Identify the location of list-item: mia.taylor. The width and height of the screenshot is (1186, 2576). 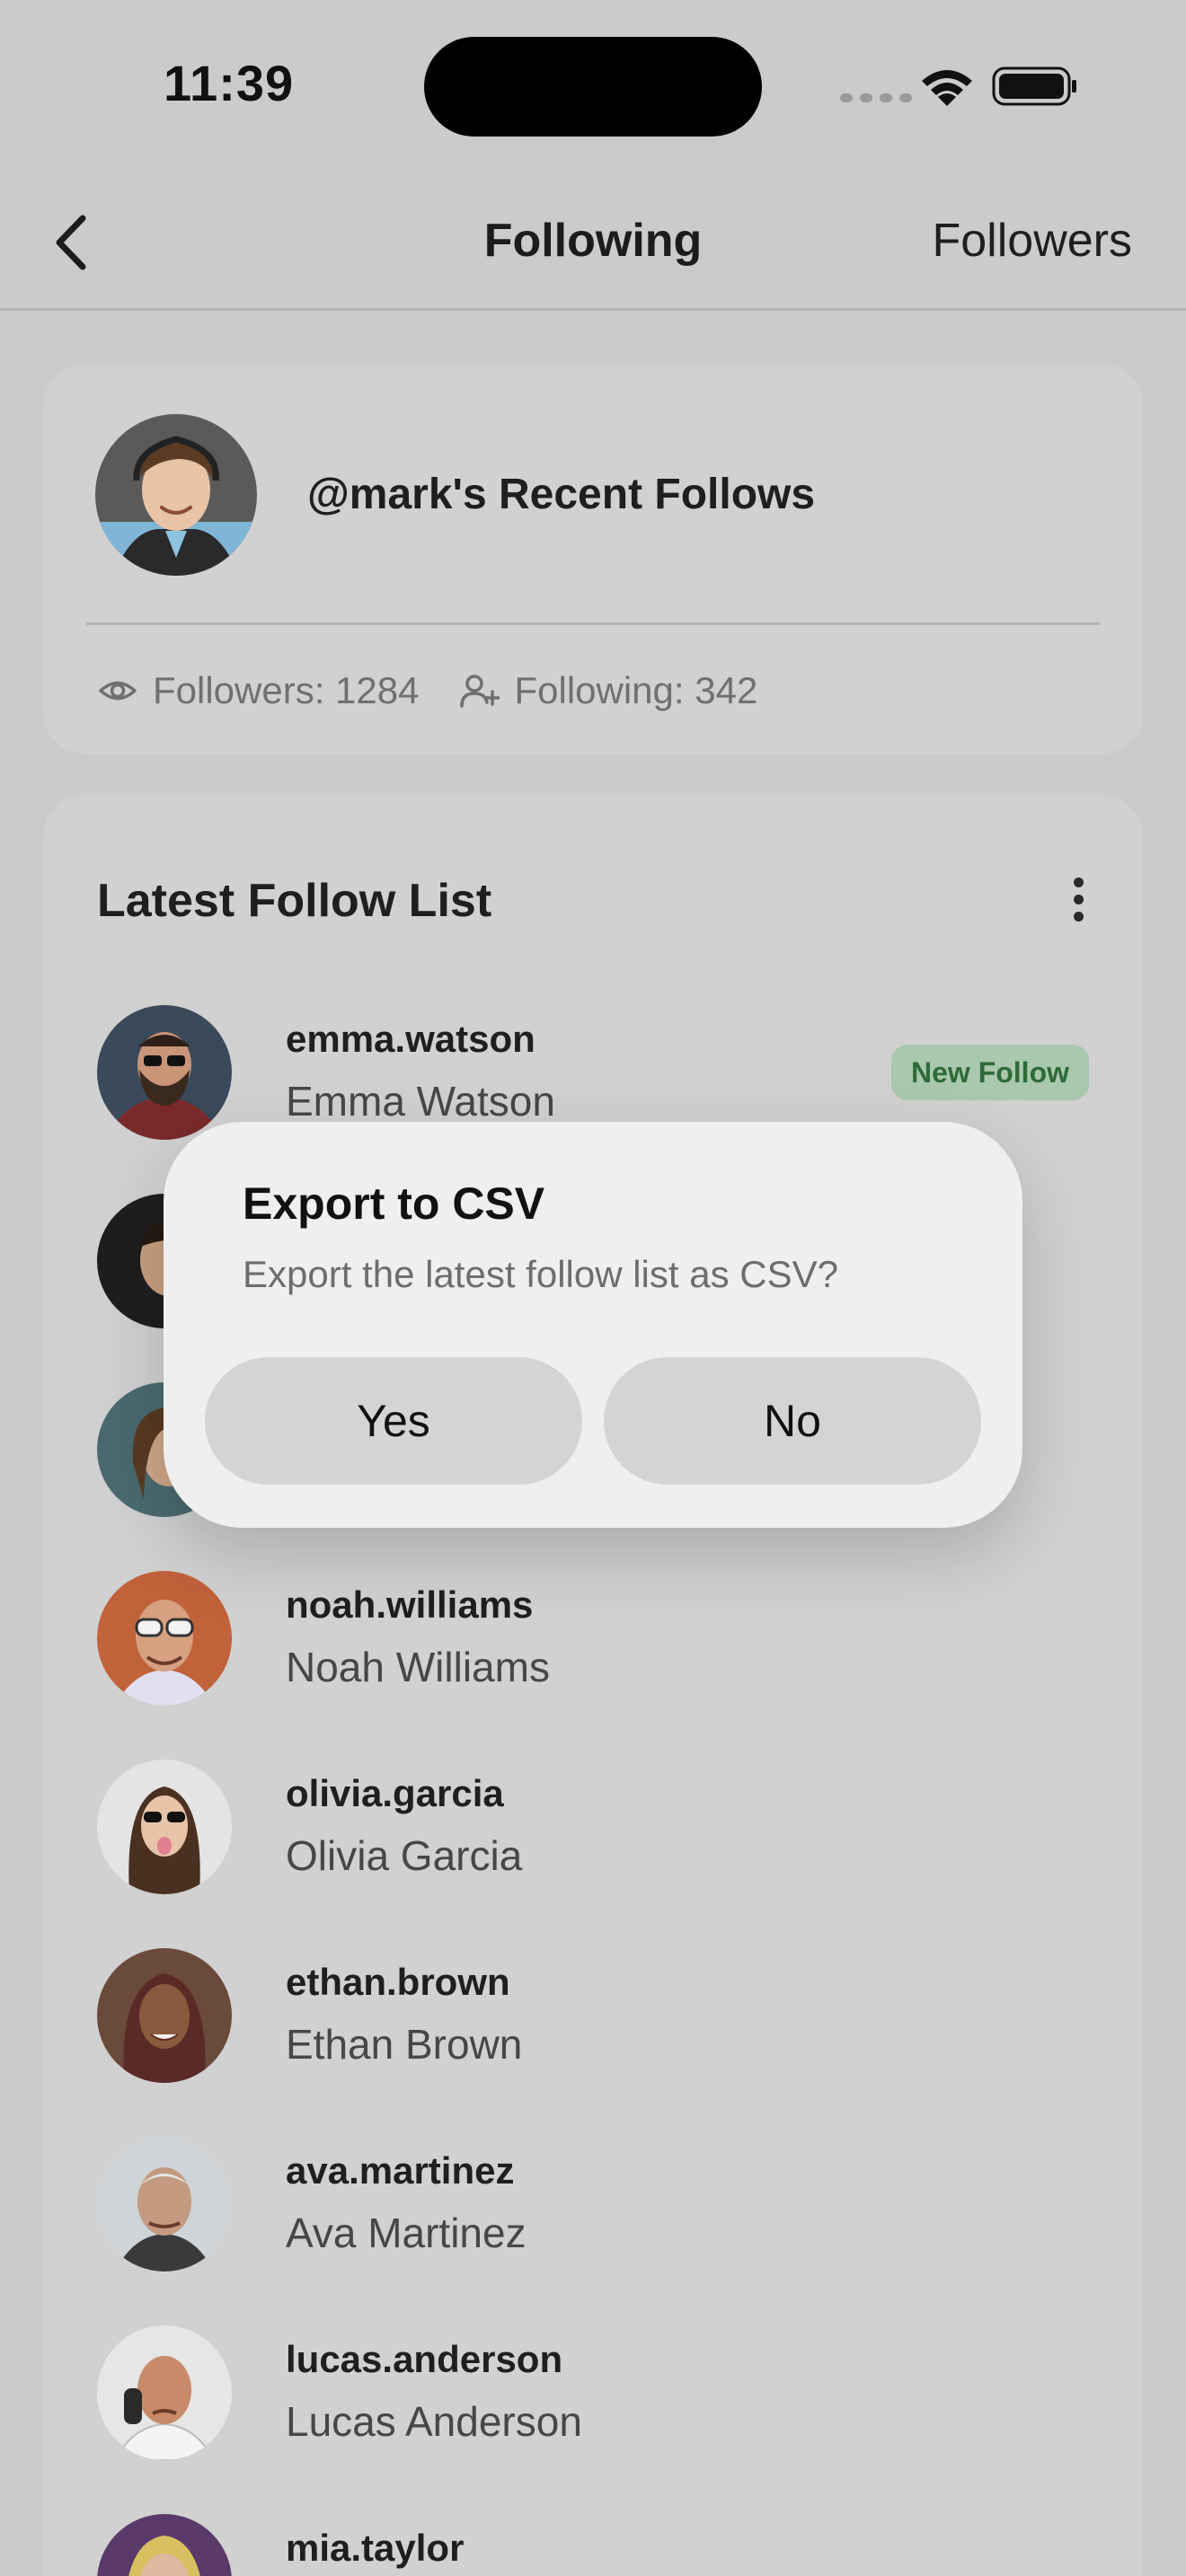
(593, 2545).